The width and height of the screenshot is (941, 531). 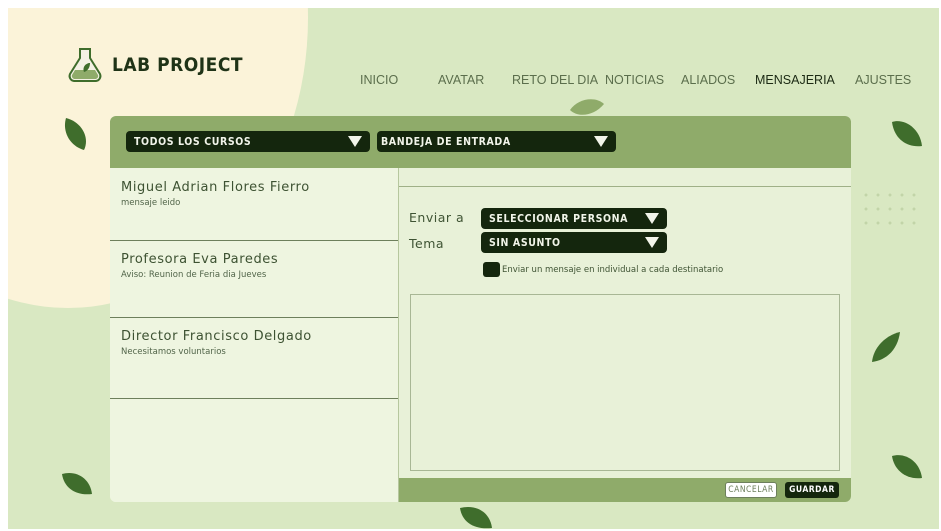 What do you see at coordinates (461, 80) in the screenshot?
I see `nav-item-avatar: AVATAR` at bounding box center [461, 80].